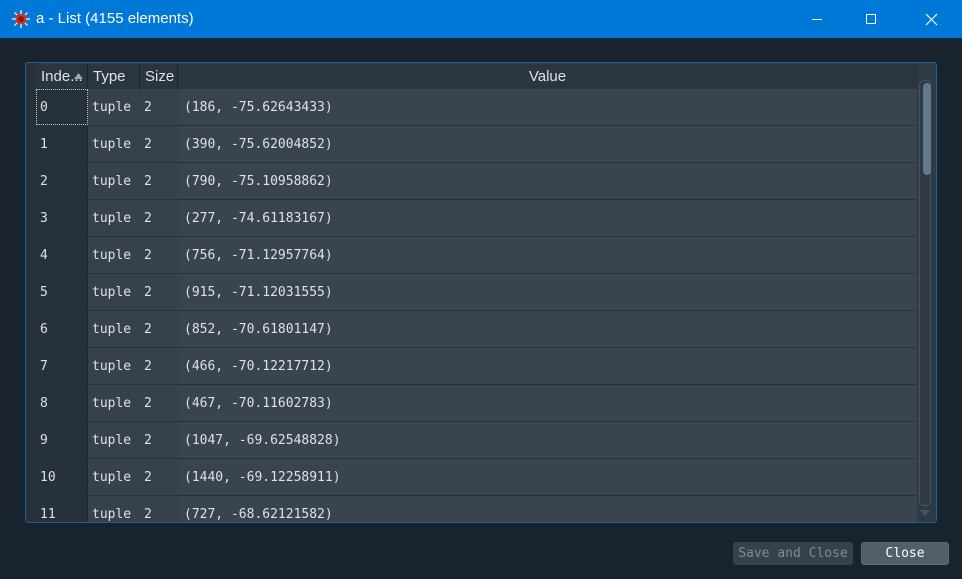  I want to click on table-row: 1 tuple 2 (390, -75.62004852), so click(476, 144).